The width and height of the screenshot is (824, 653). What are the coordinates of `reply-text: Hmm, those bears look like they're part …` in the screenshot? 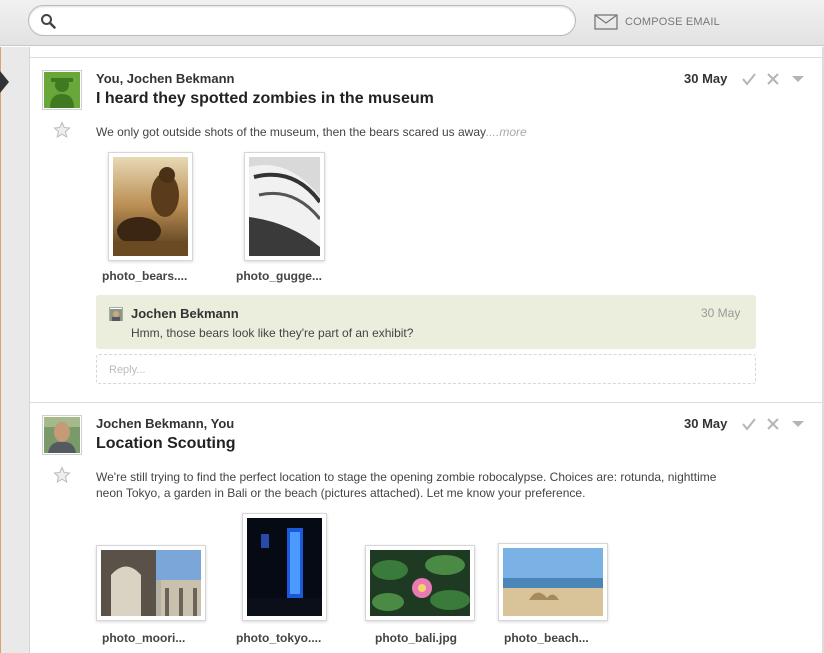 It's located at (272, 333).